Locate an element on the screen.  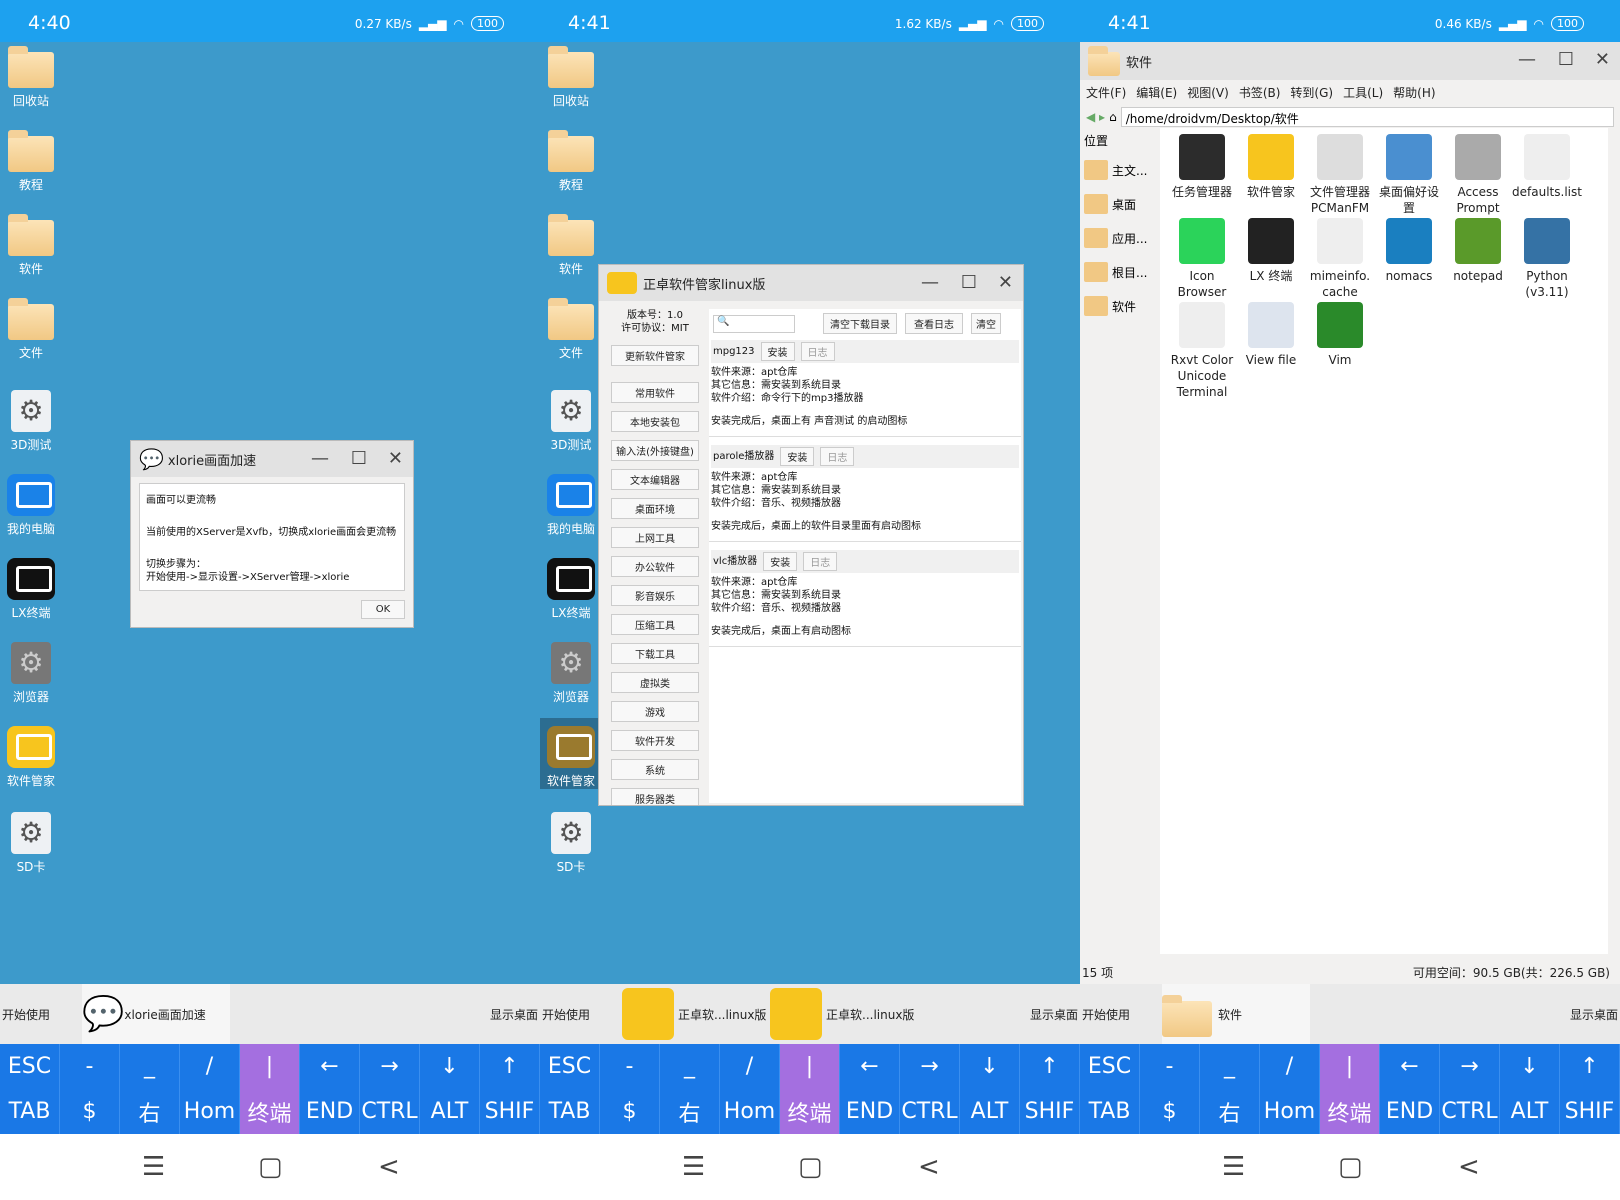
clear-button: 清空 is located at coordinates (986, 323).